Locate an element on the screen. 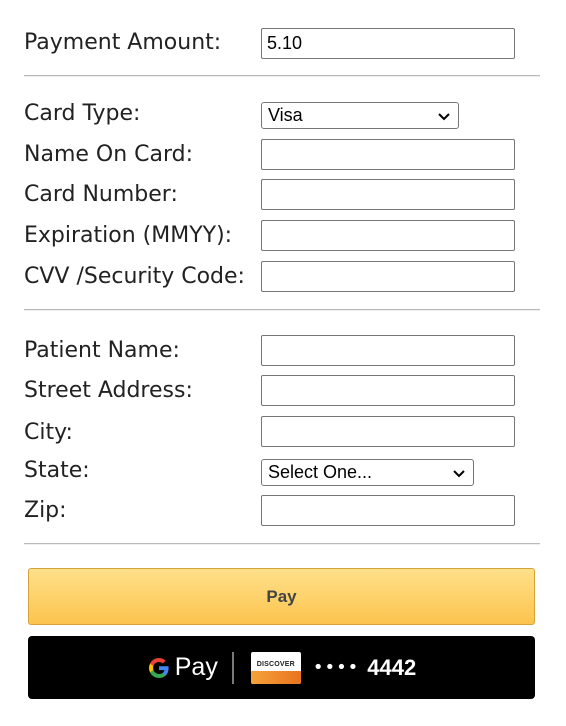 Image resolution: width=566 pixels, height=726 pixels. google-g-icon is located at coordinates (158, 667).